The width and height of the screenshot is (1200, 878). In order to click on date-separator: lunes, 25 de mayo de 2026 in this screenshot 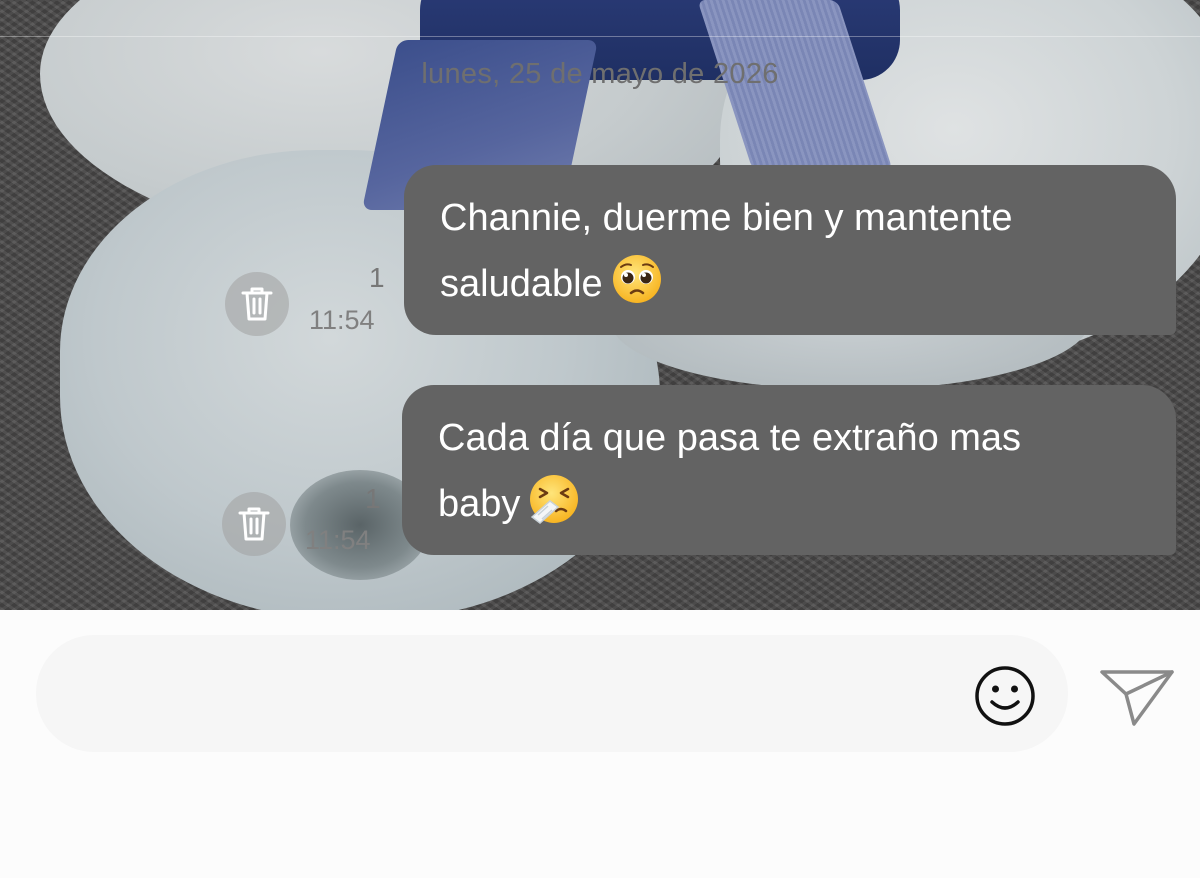, I will do `click(600, 74)`.